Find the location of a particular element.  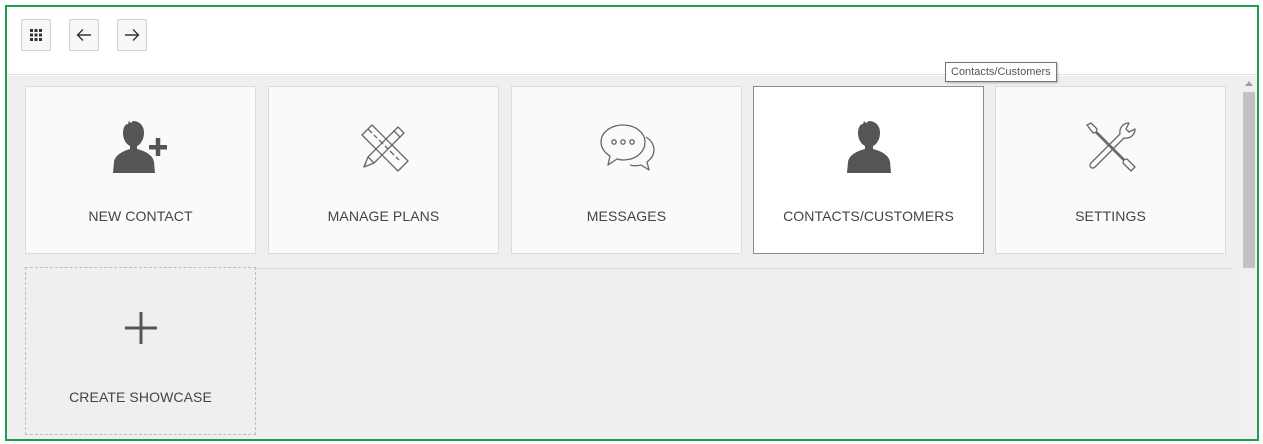

apps-grid-button is located at coordinates (36, 35).